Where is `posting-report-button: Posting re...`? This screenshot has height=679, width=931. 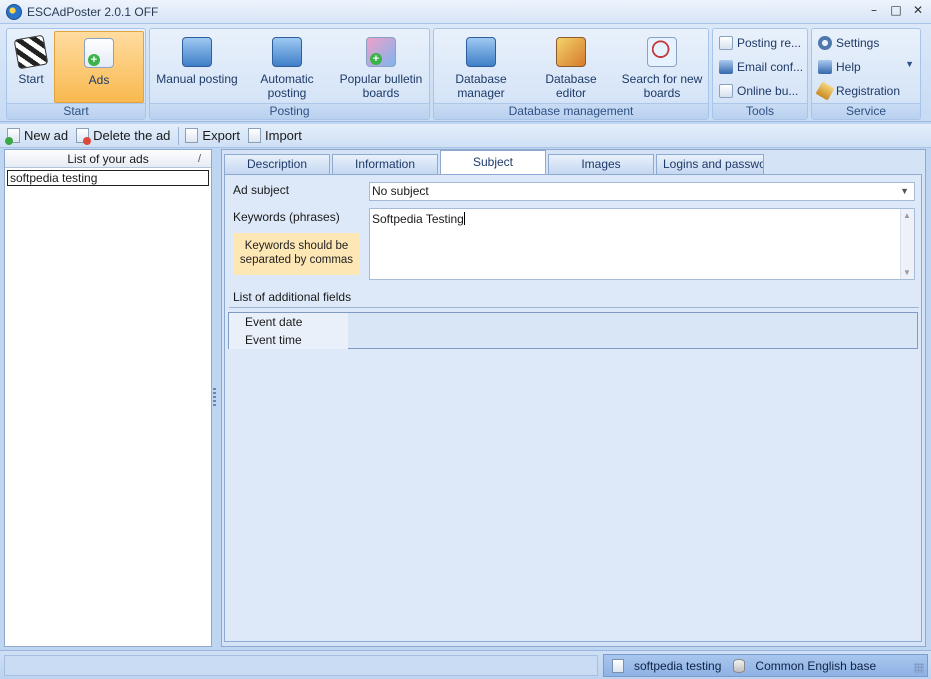
posting-report-button: Posting re... is located at coordinates (760, 43).